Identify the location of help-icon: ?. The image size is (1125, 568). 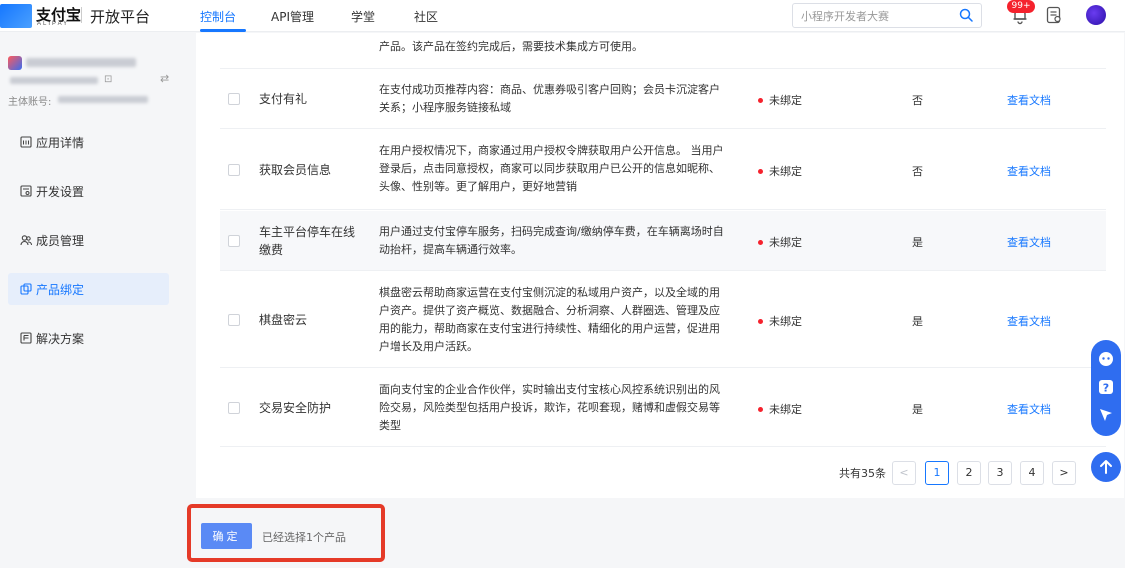
(1106, 387).